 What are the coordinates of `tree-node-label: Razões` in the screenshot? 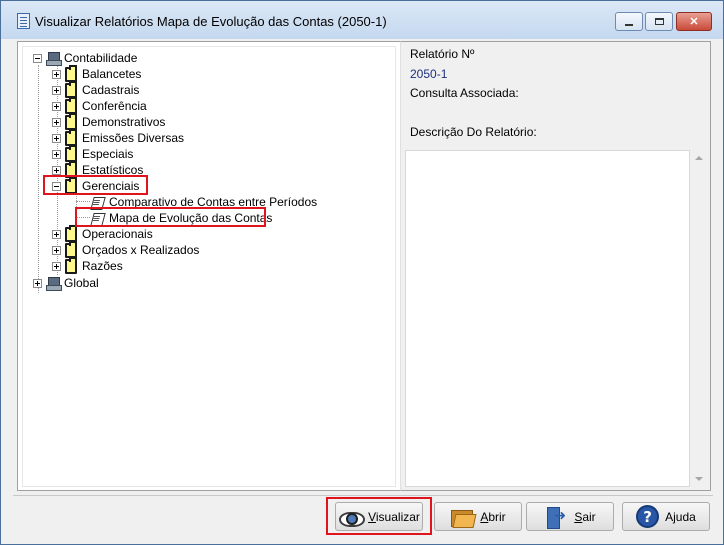 It's located at (102, 266).